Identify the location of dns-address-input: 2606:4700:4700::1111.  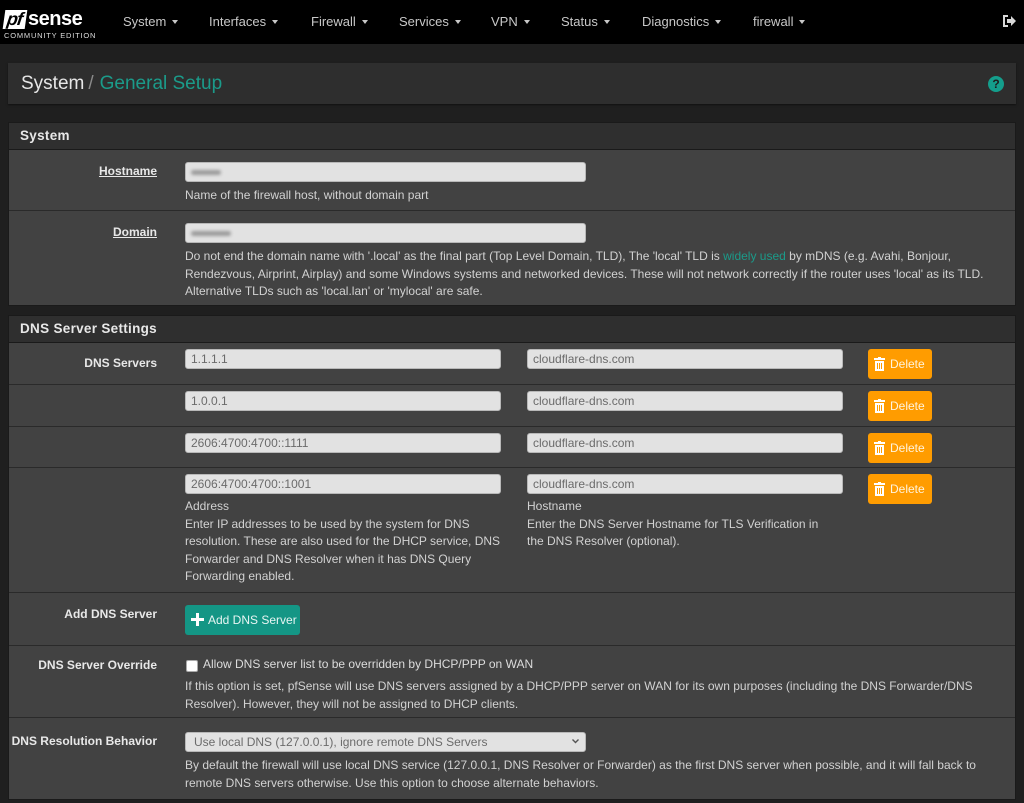
(343, 443).